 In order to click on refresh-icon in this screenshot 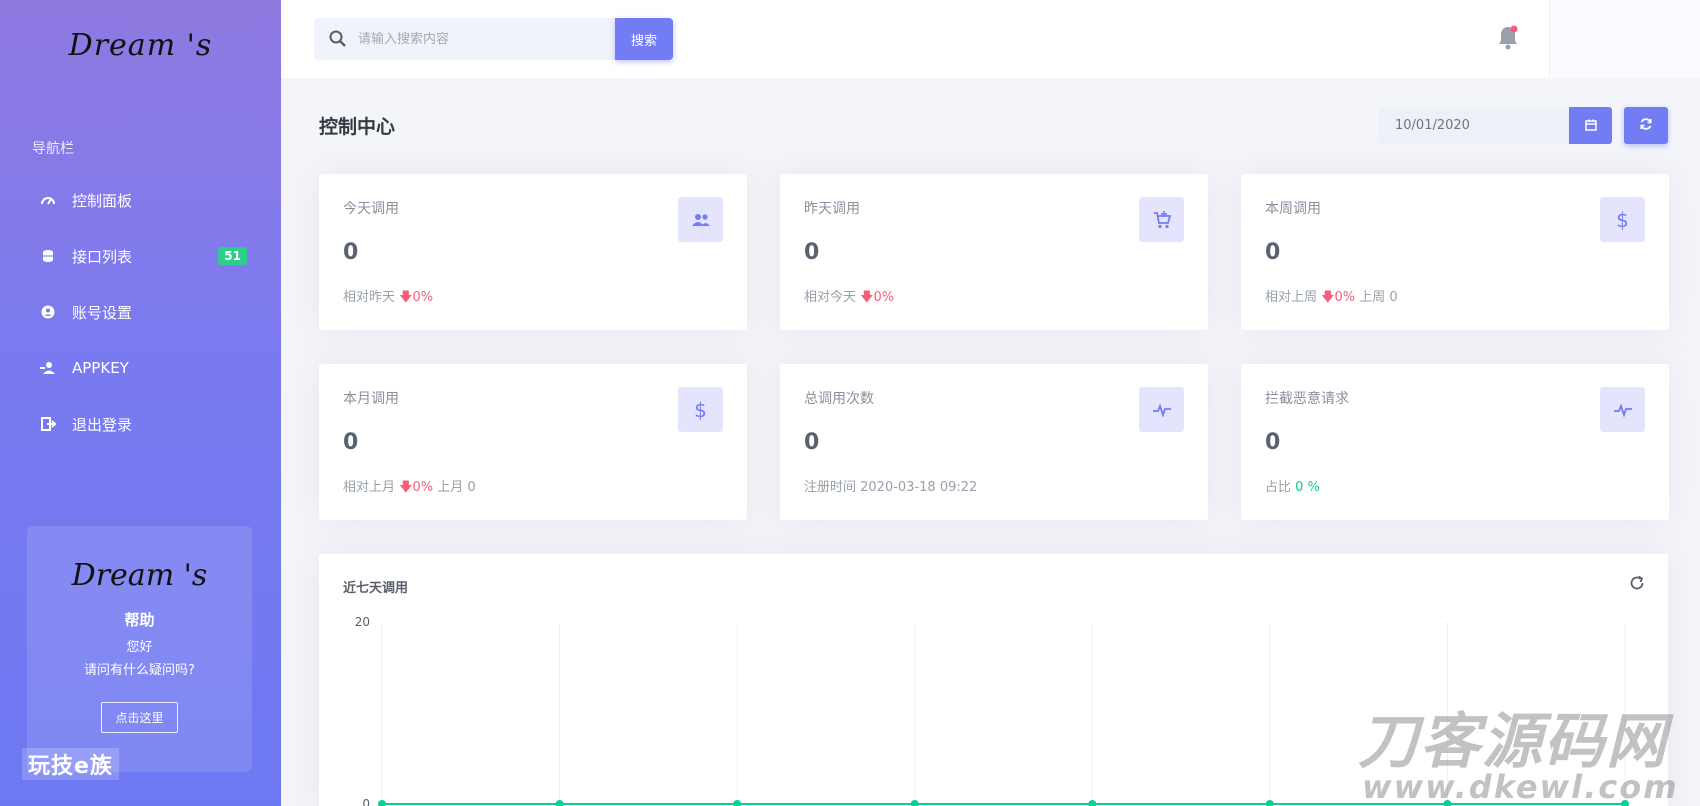, I will do `click(1646, 125)`.